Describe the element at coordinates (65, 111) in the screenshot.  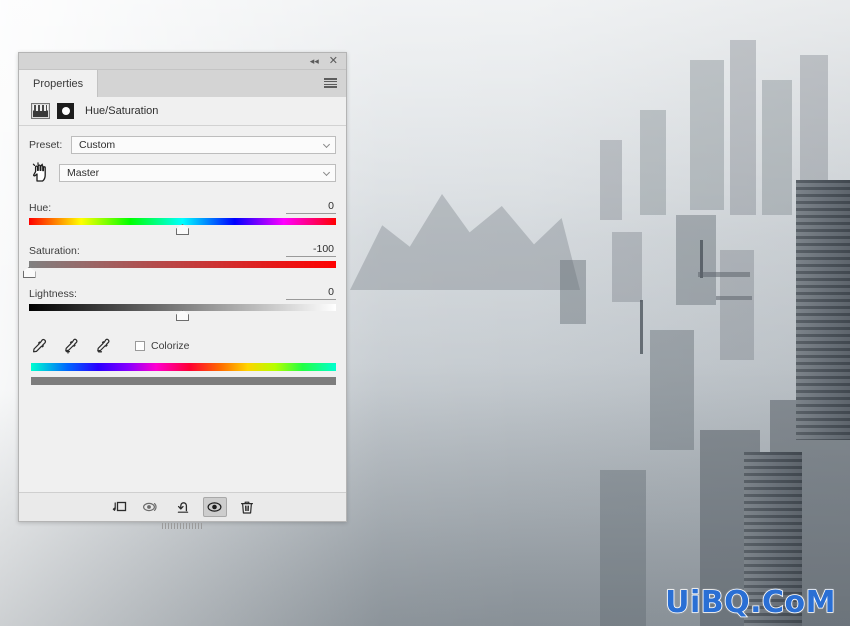
I see `layer-mask-icon` at that location.